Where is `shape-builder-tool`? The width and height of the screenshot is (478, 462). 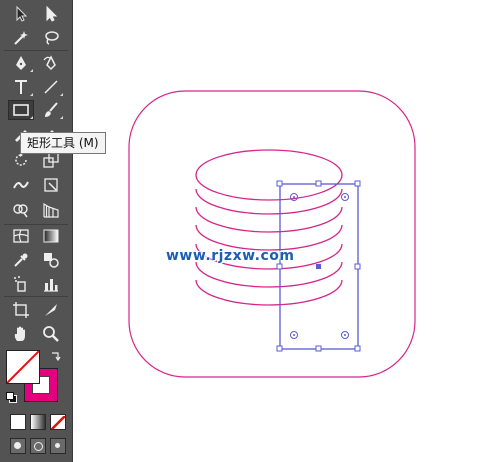
shape-builder-tool is located at coordinates (21, 210).